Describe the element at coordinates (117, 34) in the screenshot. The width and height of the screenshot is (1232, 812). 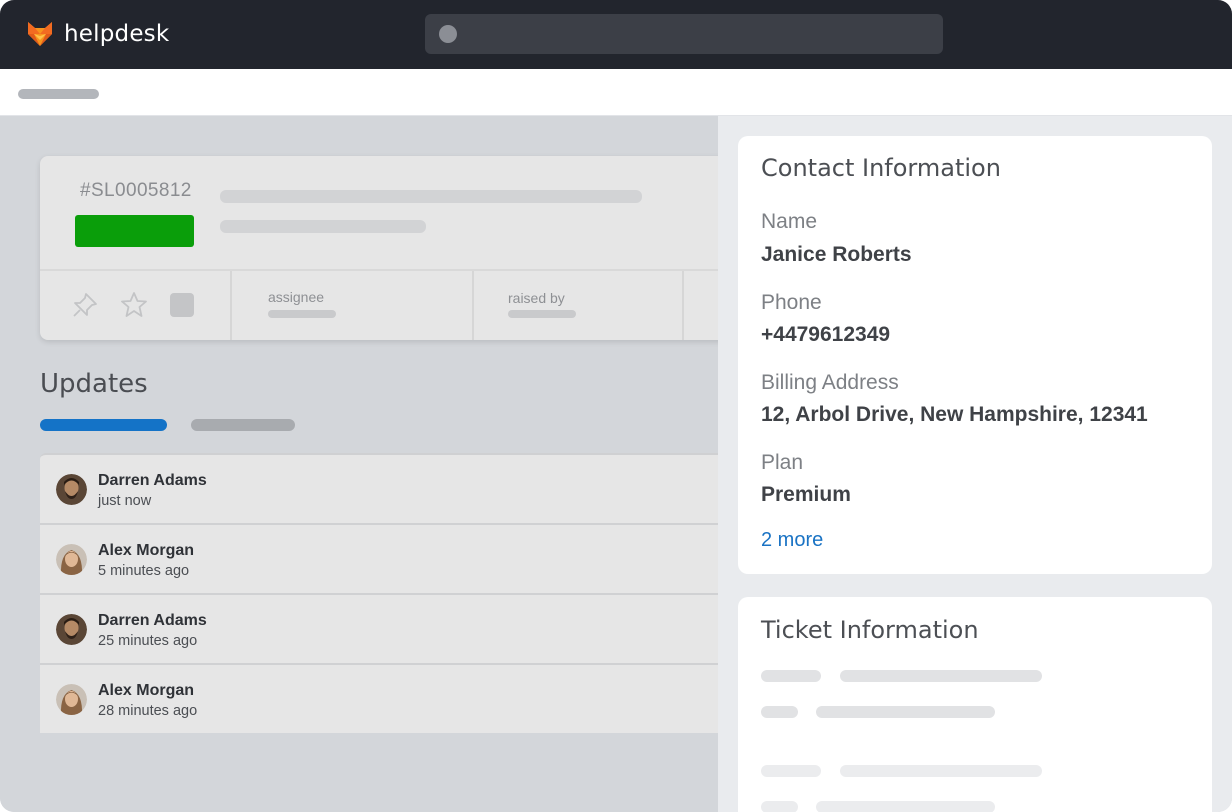
I see `app-name: helpdesk` at that location.